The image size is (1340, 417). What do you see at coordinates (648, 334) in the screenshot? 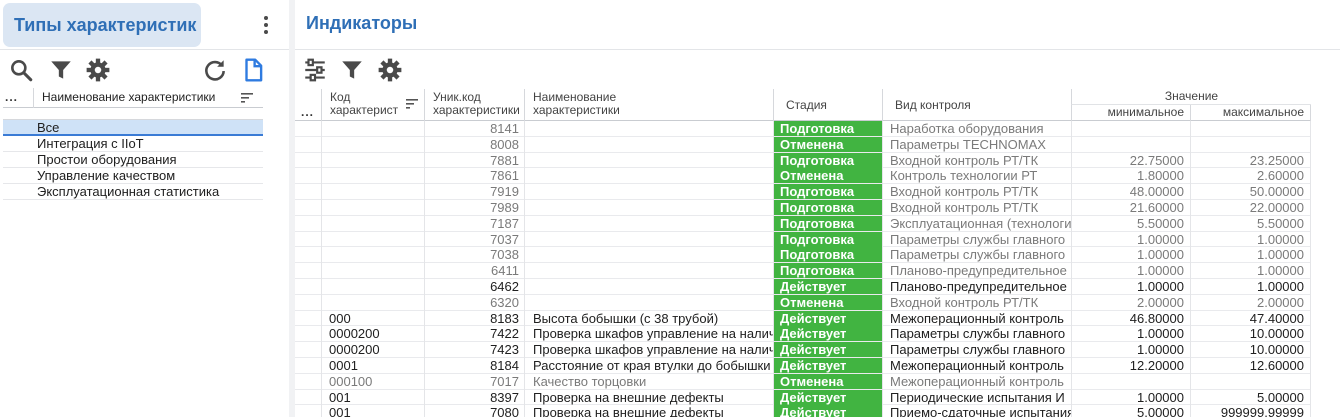
I see `cell-name: Проверка шкафов управление на наличие` at bounding box center [648, 334].